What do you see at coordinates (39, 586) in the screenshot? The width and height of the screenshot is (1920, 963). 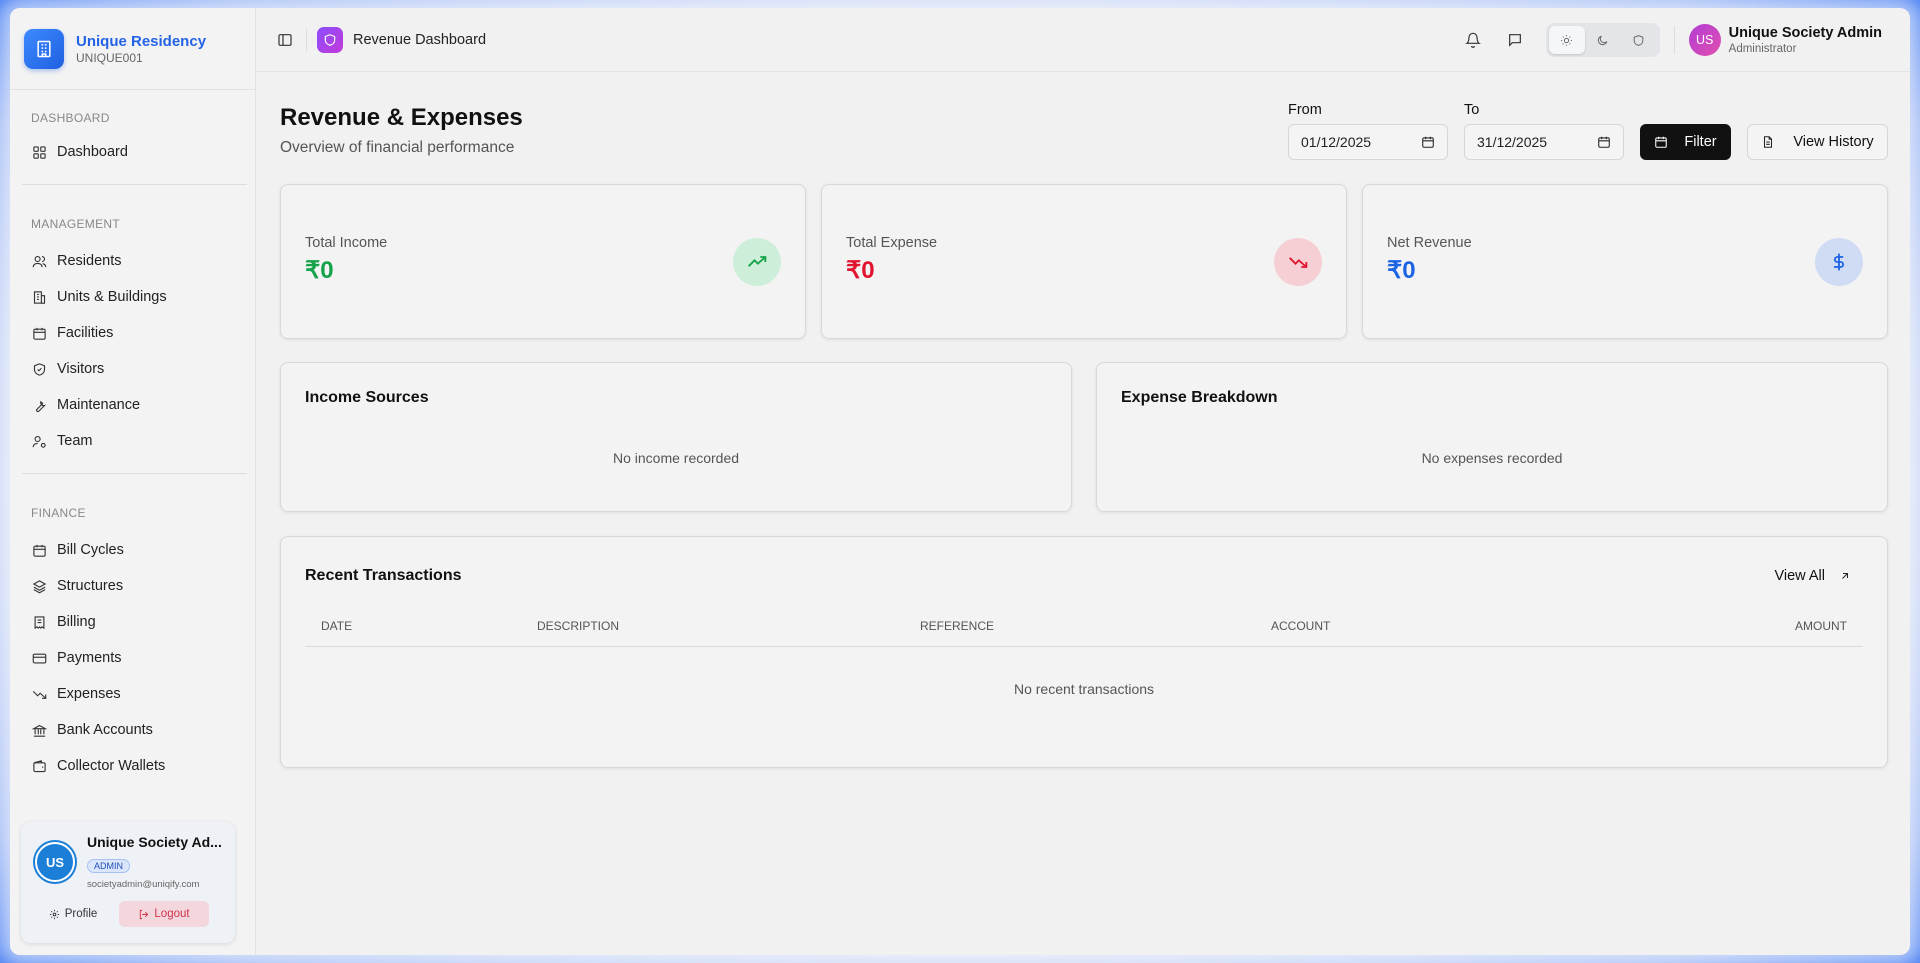 I see `layers-icon` at bounding box center [39, 586].